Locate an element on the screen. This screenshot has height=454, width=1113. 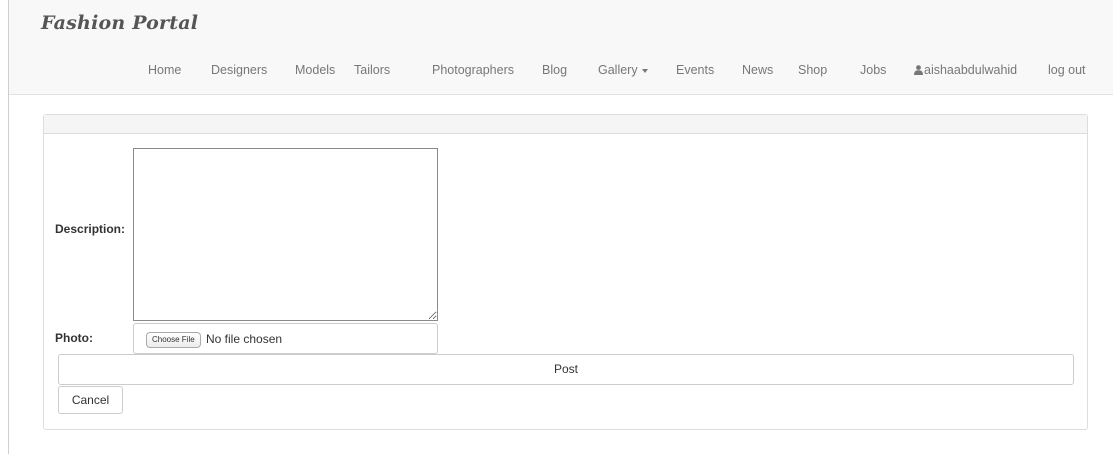
file-status-text: No file chosen is located at coordinates (244, 339).